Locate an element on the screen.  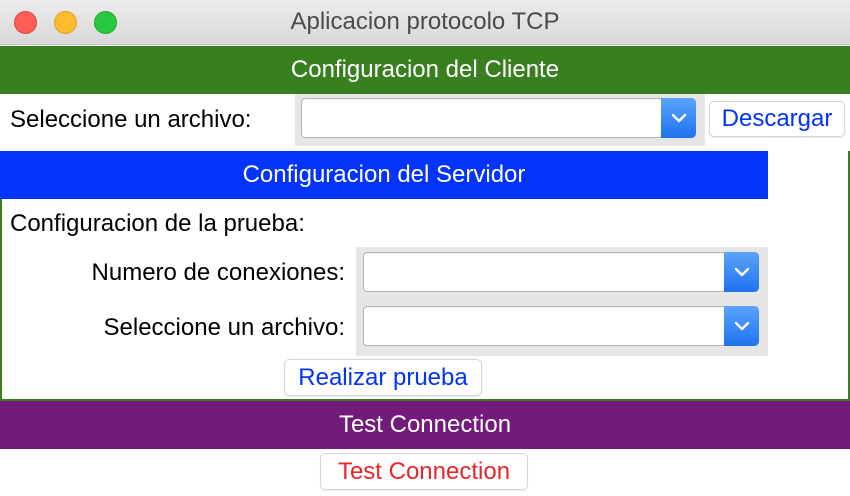
window-title: Aplicacion protocolo TCP is located at coordinates (425, 21).